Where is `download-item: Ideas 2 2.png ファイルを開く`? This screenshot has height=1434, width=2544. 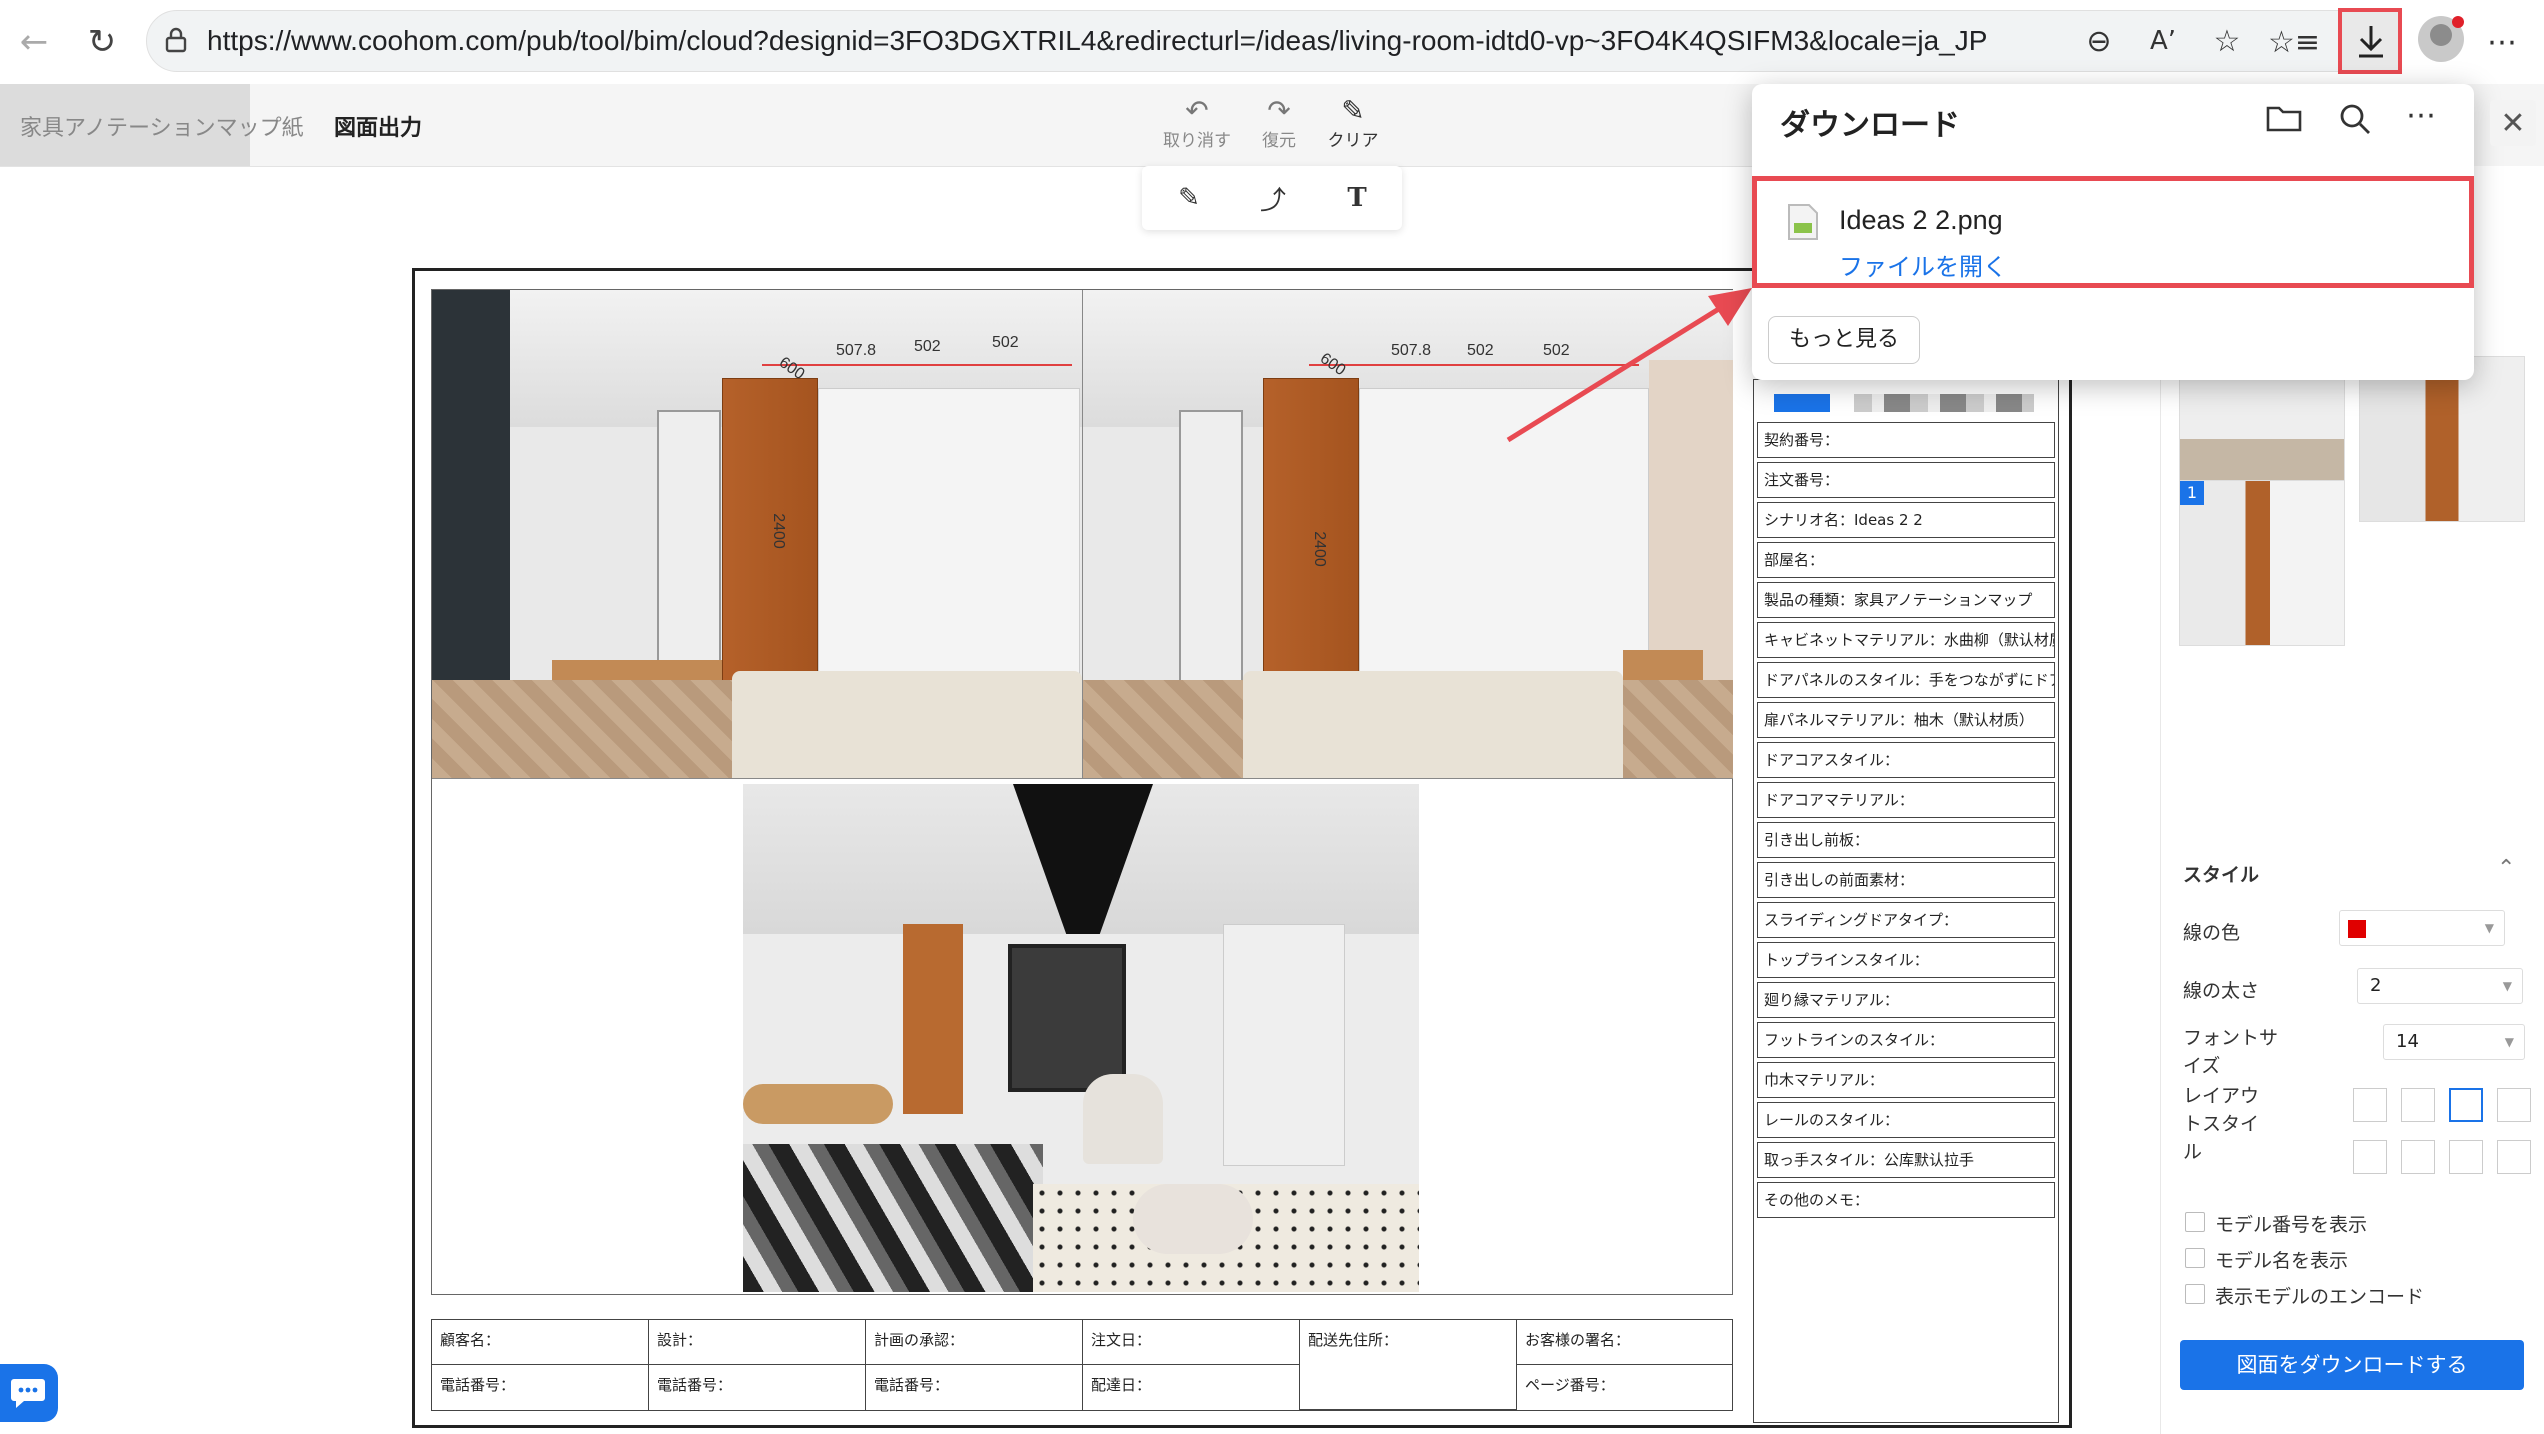
download-item: Ideas 2 2.png ファイルを開く is located at coordinates (2113, 232).